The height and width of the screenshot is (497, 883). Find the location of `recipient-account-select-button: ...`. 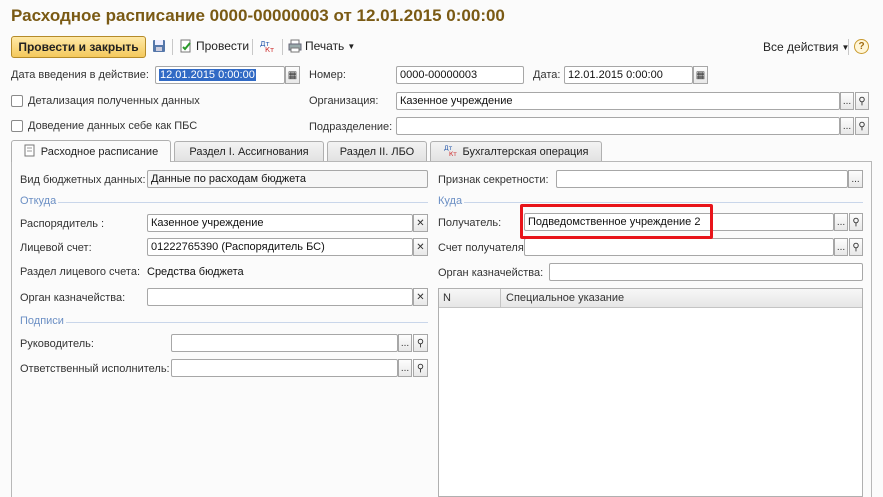

recipient-account-select-button: ... is located at coordinates (841, 247).